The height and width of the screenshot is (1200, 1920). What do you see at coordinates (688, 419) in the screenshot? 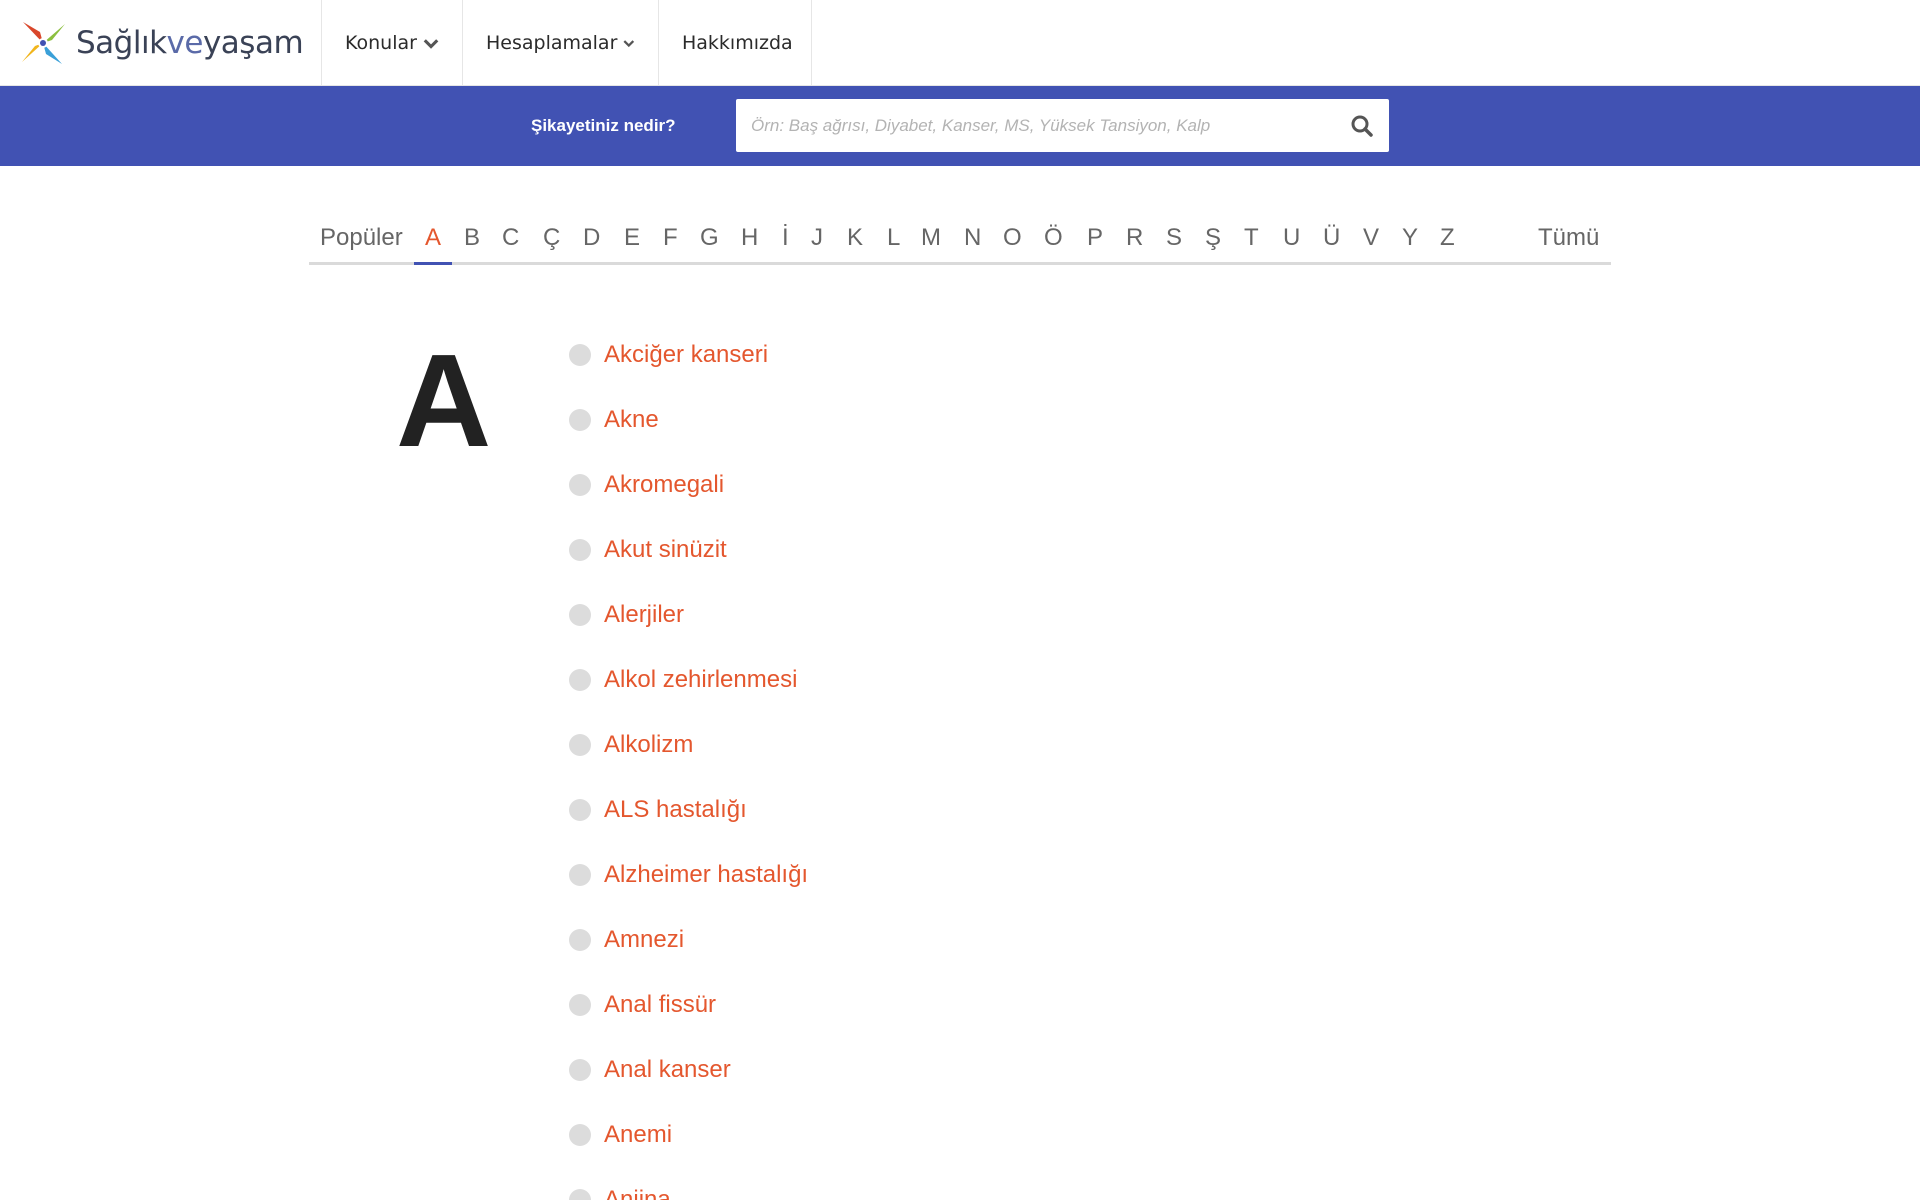
I see `topic-item: Akne` at bounding box center [688, 419].